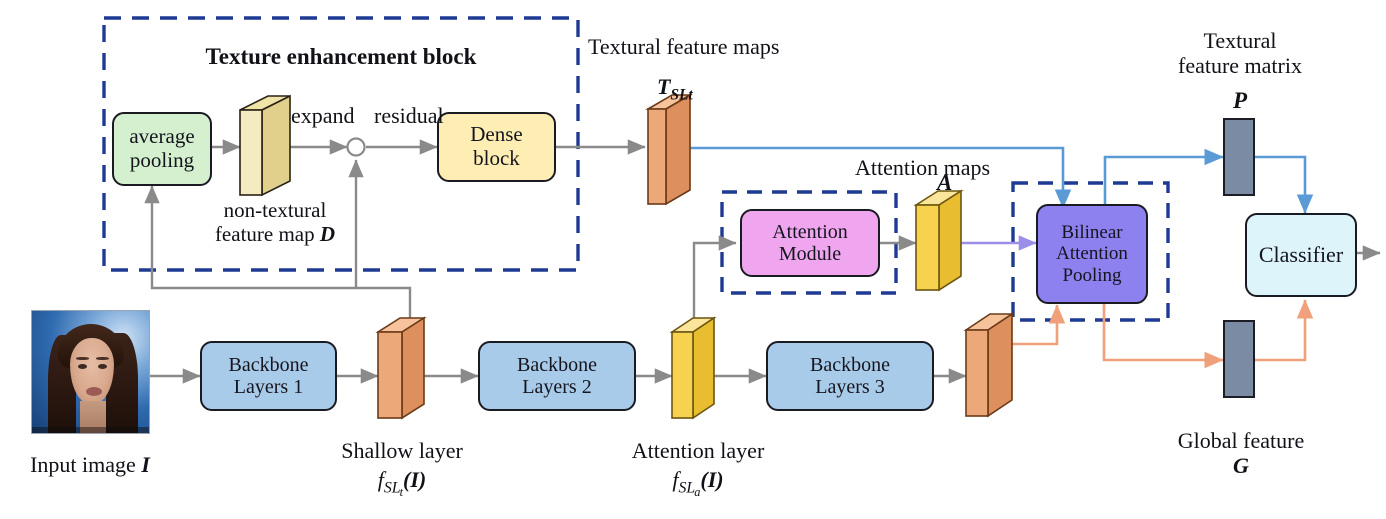 The width and height of the screenshot is (1386, 519). Describe the element at coordinates (945, 182) in the screenshot. I see `attention-maps-symbol: A` at that location.